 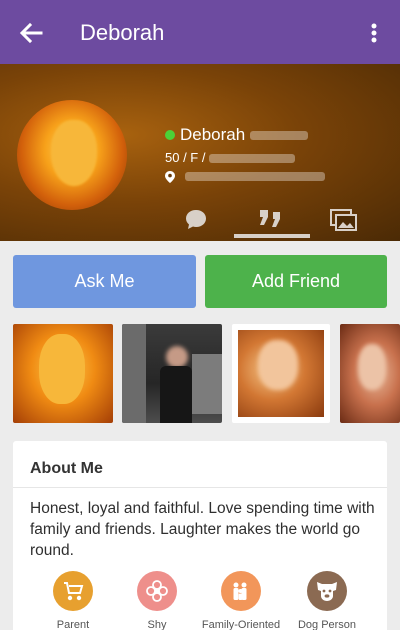 I want to click on dog-icon, so click(x=327, y=591).